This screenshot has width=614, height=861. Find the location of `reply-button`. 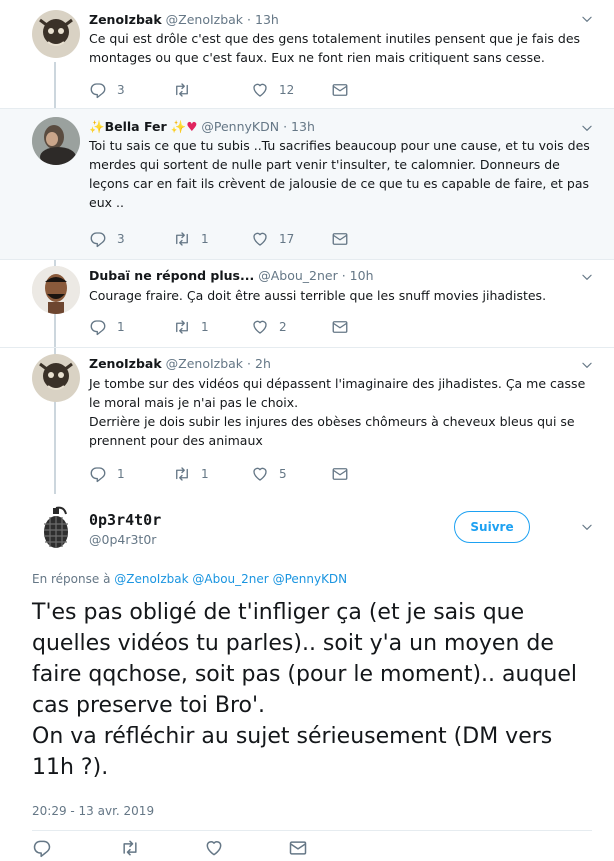

reply-button is located at coordinates (42, 848).